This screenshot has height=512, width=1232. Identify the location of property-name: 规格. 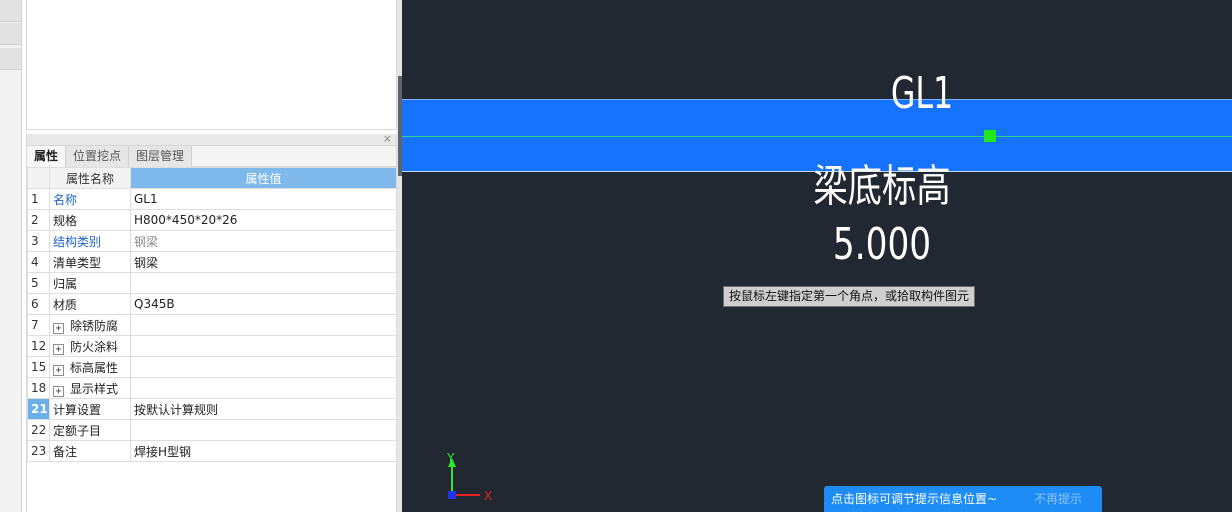
(90, 220).